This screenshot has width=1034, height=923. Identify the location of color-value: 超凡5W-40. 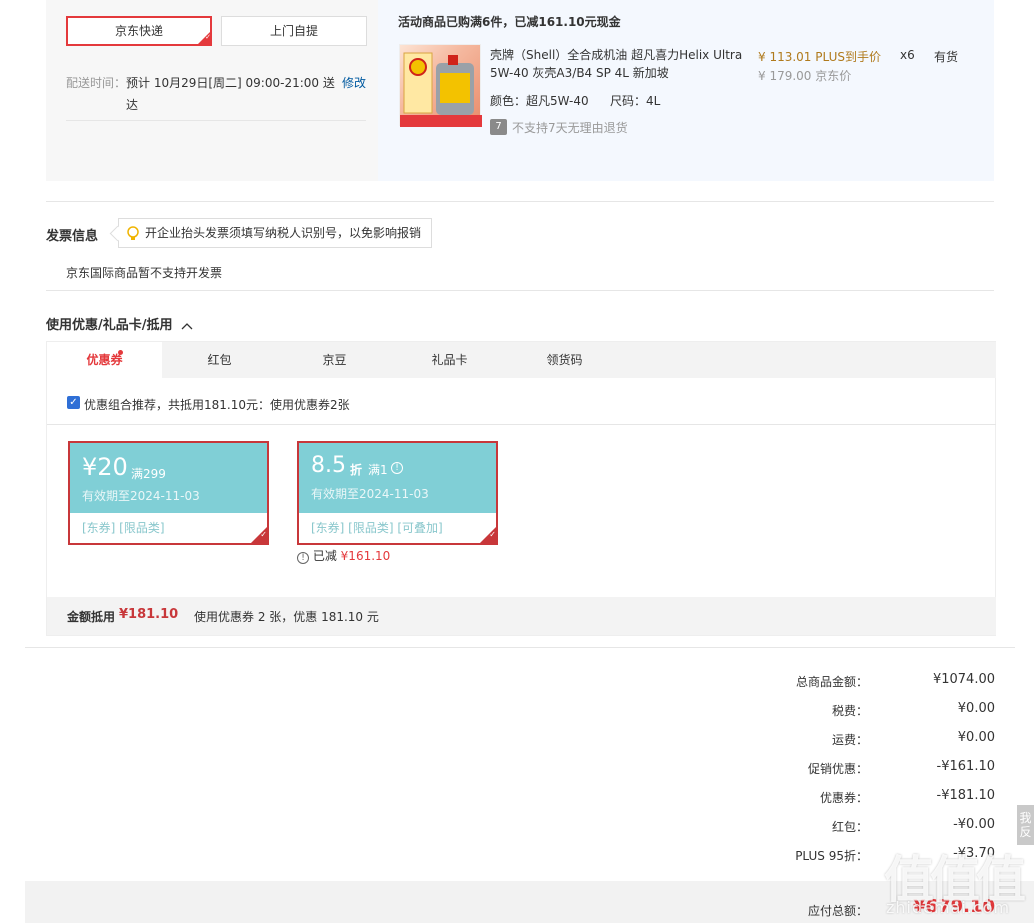
(557, 101).